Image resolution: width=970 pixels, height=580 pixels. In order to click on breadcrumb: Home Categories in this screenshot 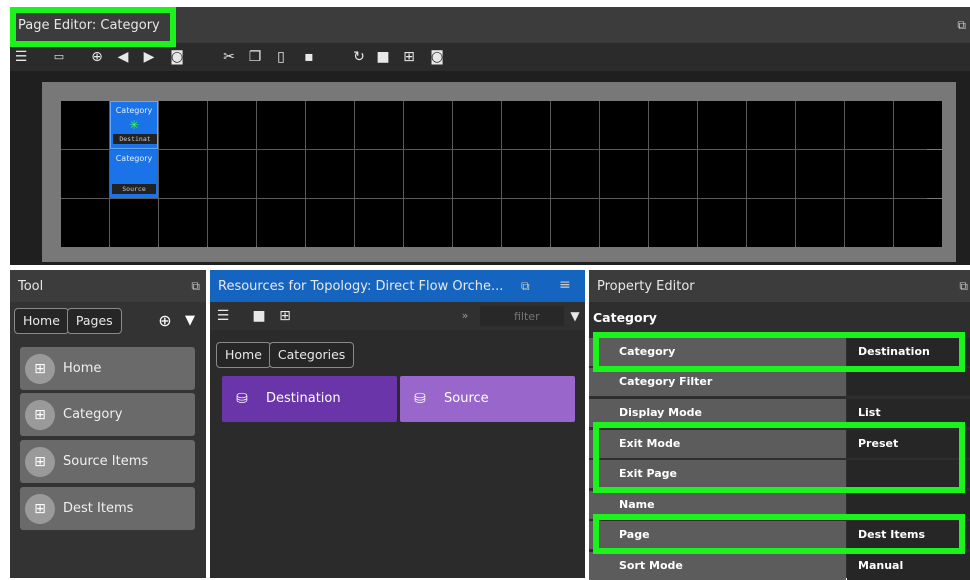, I will do `click(285, 355)`.